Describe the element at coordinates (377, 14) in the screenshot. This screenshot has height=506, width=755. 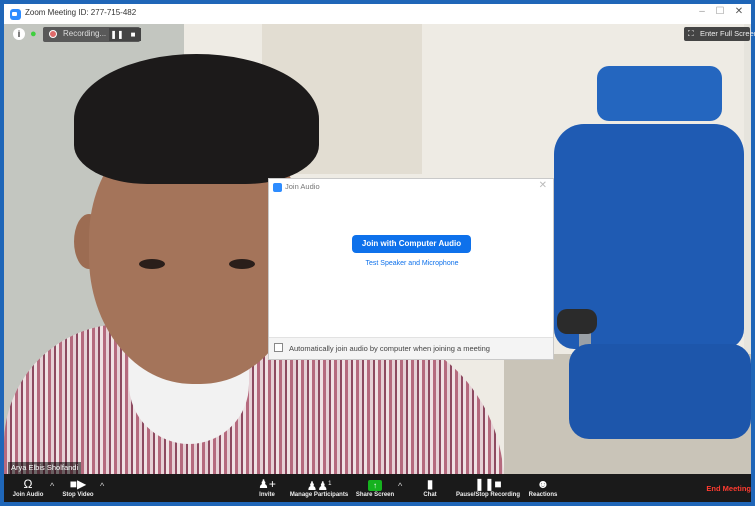
I see `title-bar: Zoom Meeting ID: 277-715-482 – ☐ ✕` at that location.